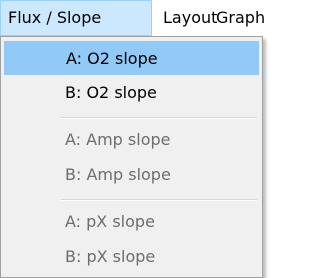 The width and height of the screenshot is (320, 278). Describe the element at coordinates (240, 18) in the screenshot. I see `menu-graph: Graph` at that location.